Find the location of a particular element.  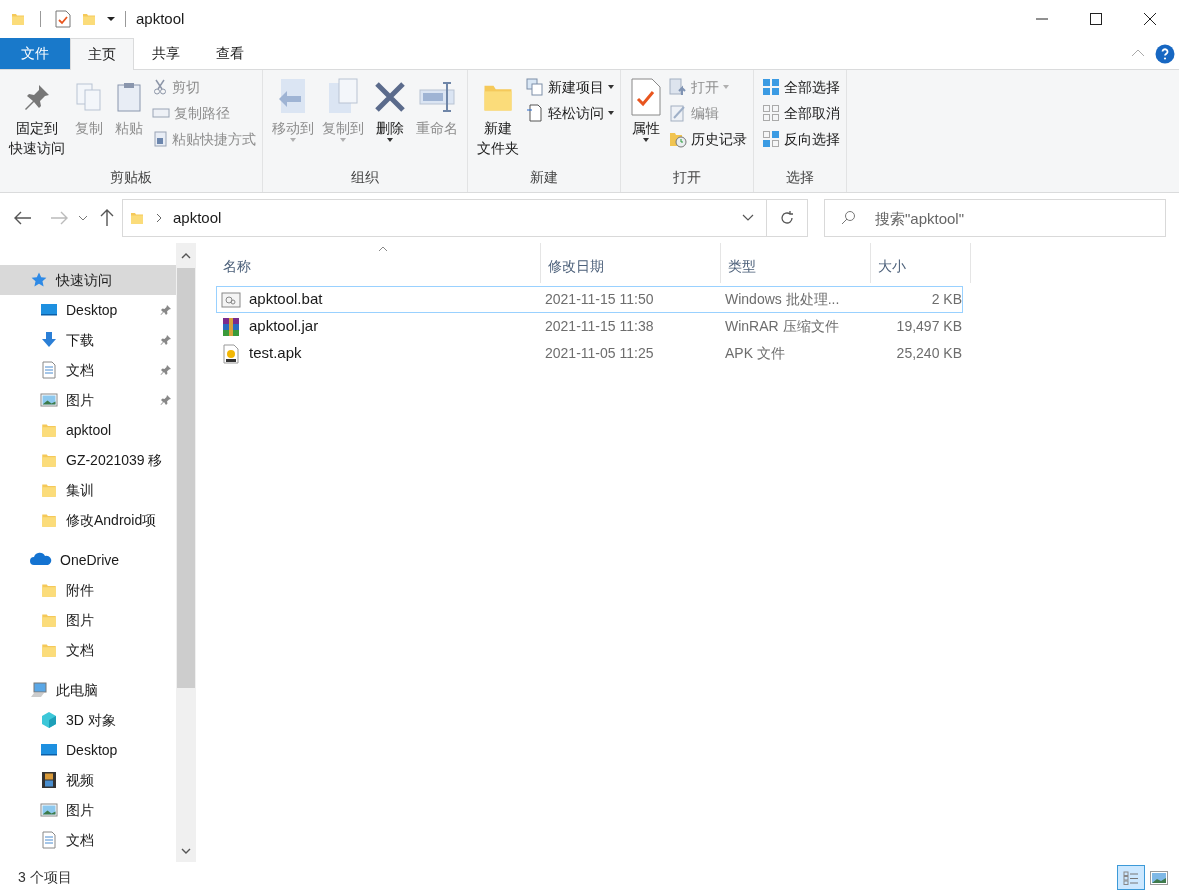

scroll-down-icon is located at coordinates (186, 851).